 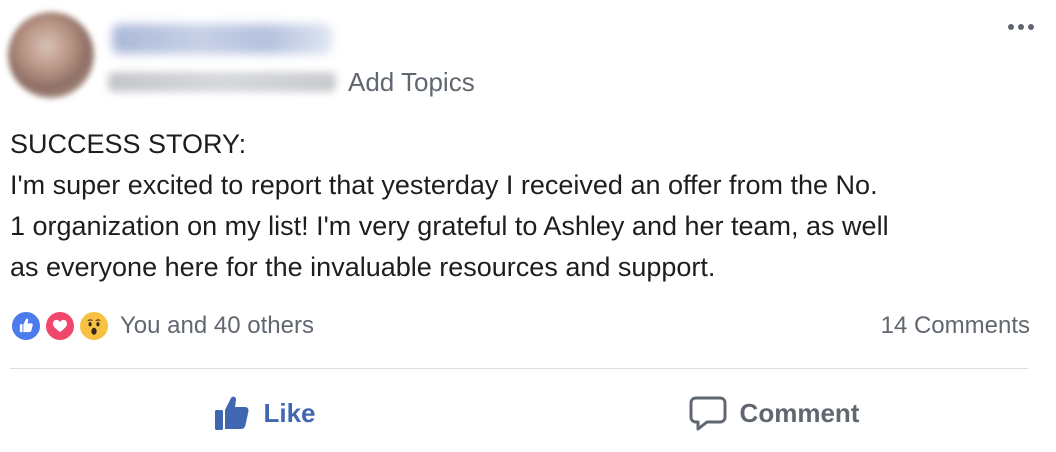 I want to click on love-reaction-icon, so click(x=60, y=326).